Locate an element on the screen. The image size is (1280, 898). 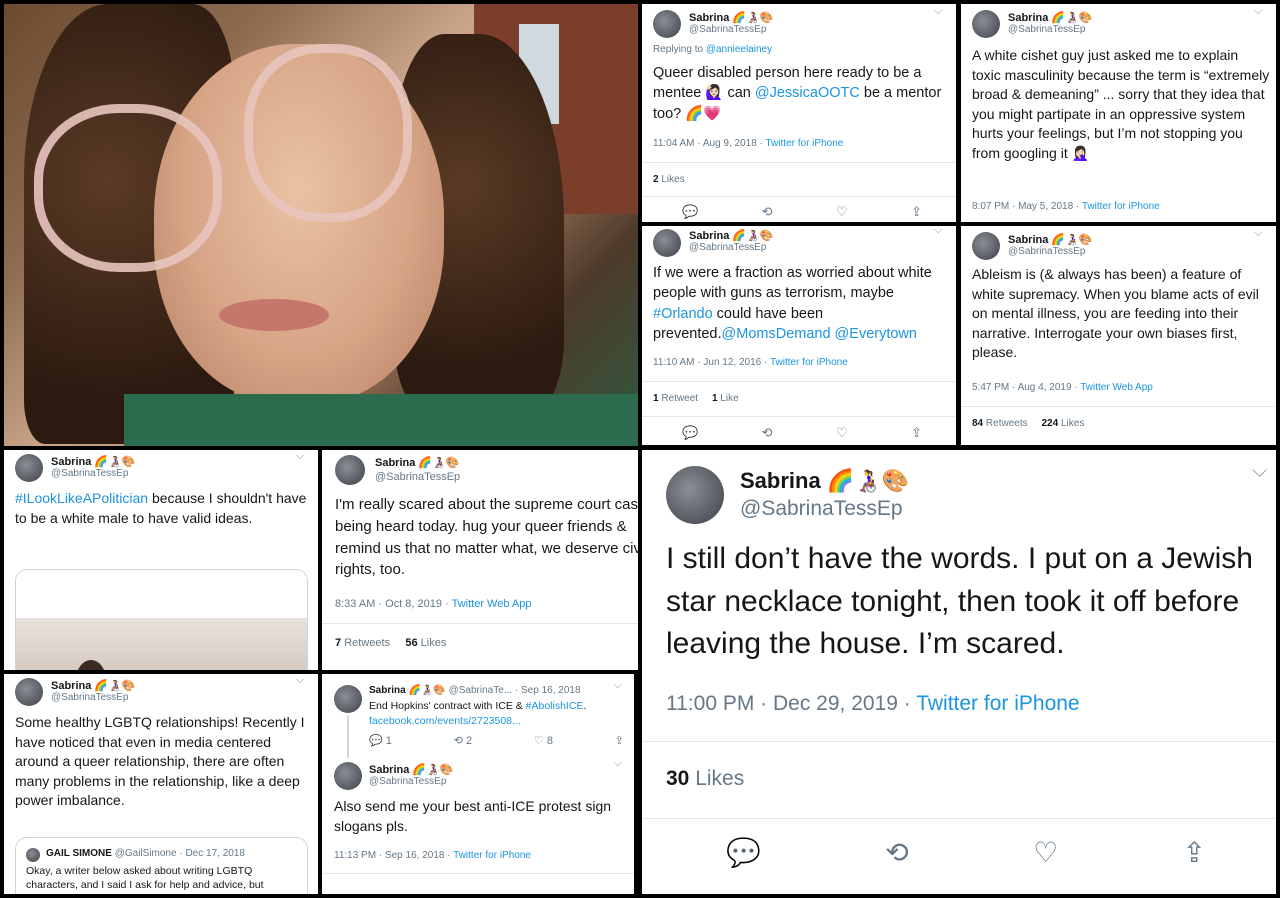
mention-link: @annieelainey is located at coordinates (739, 49).